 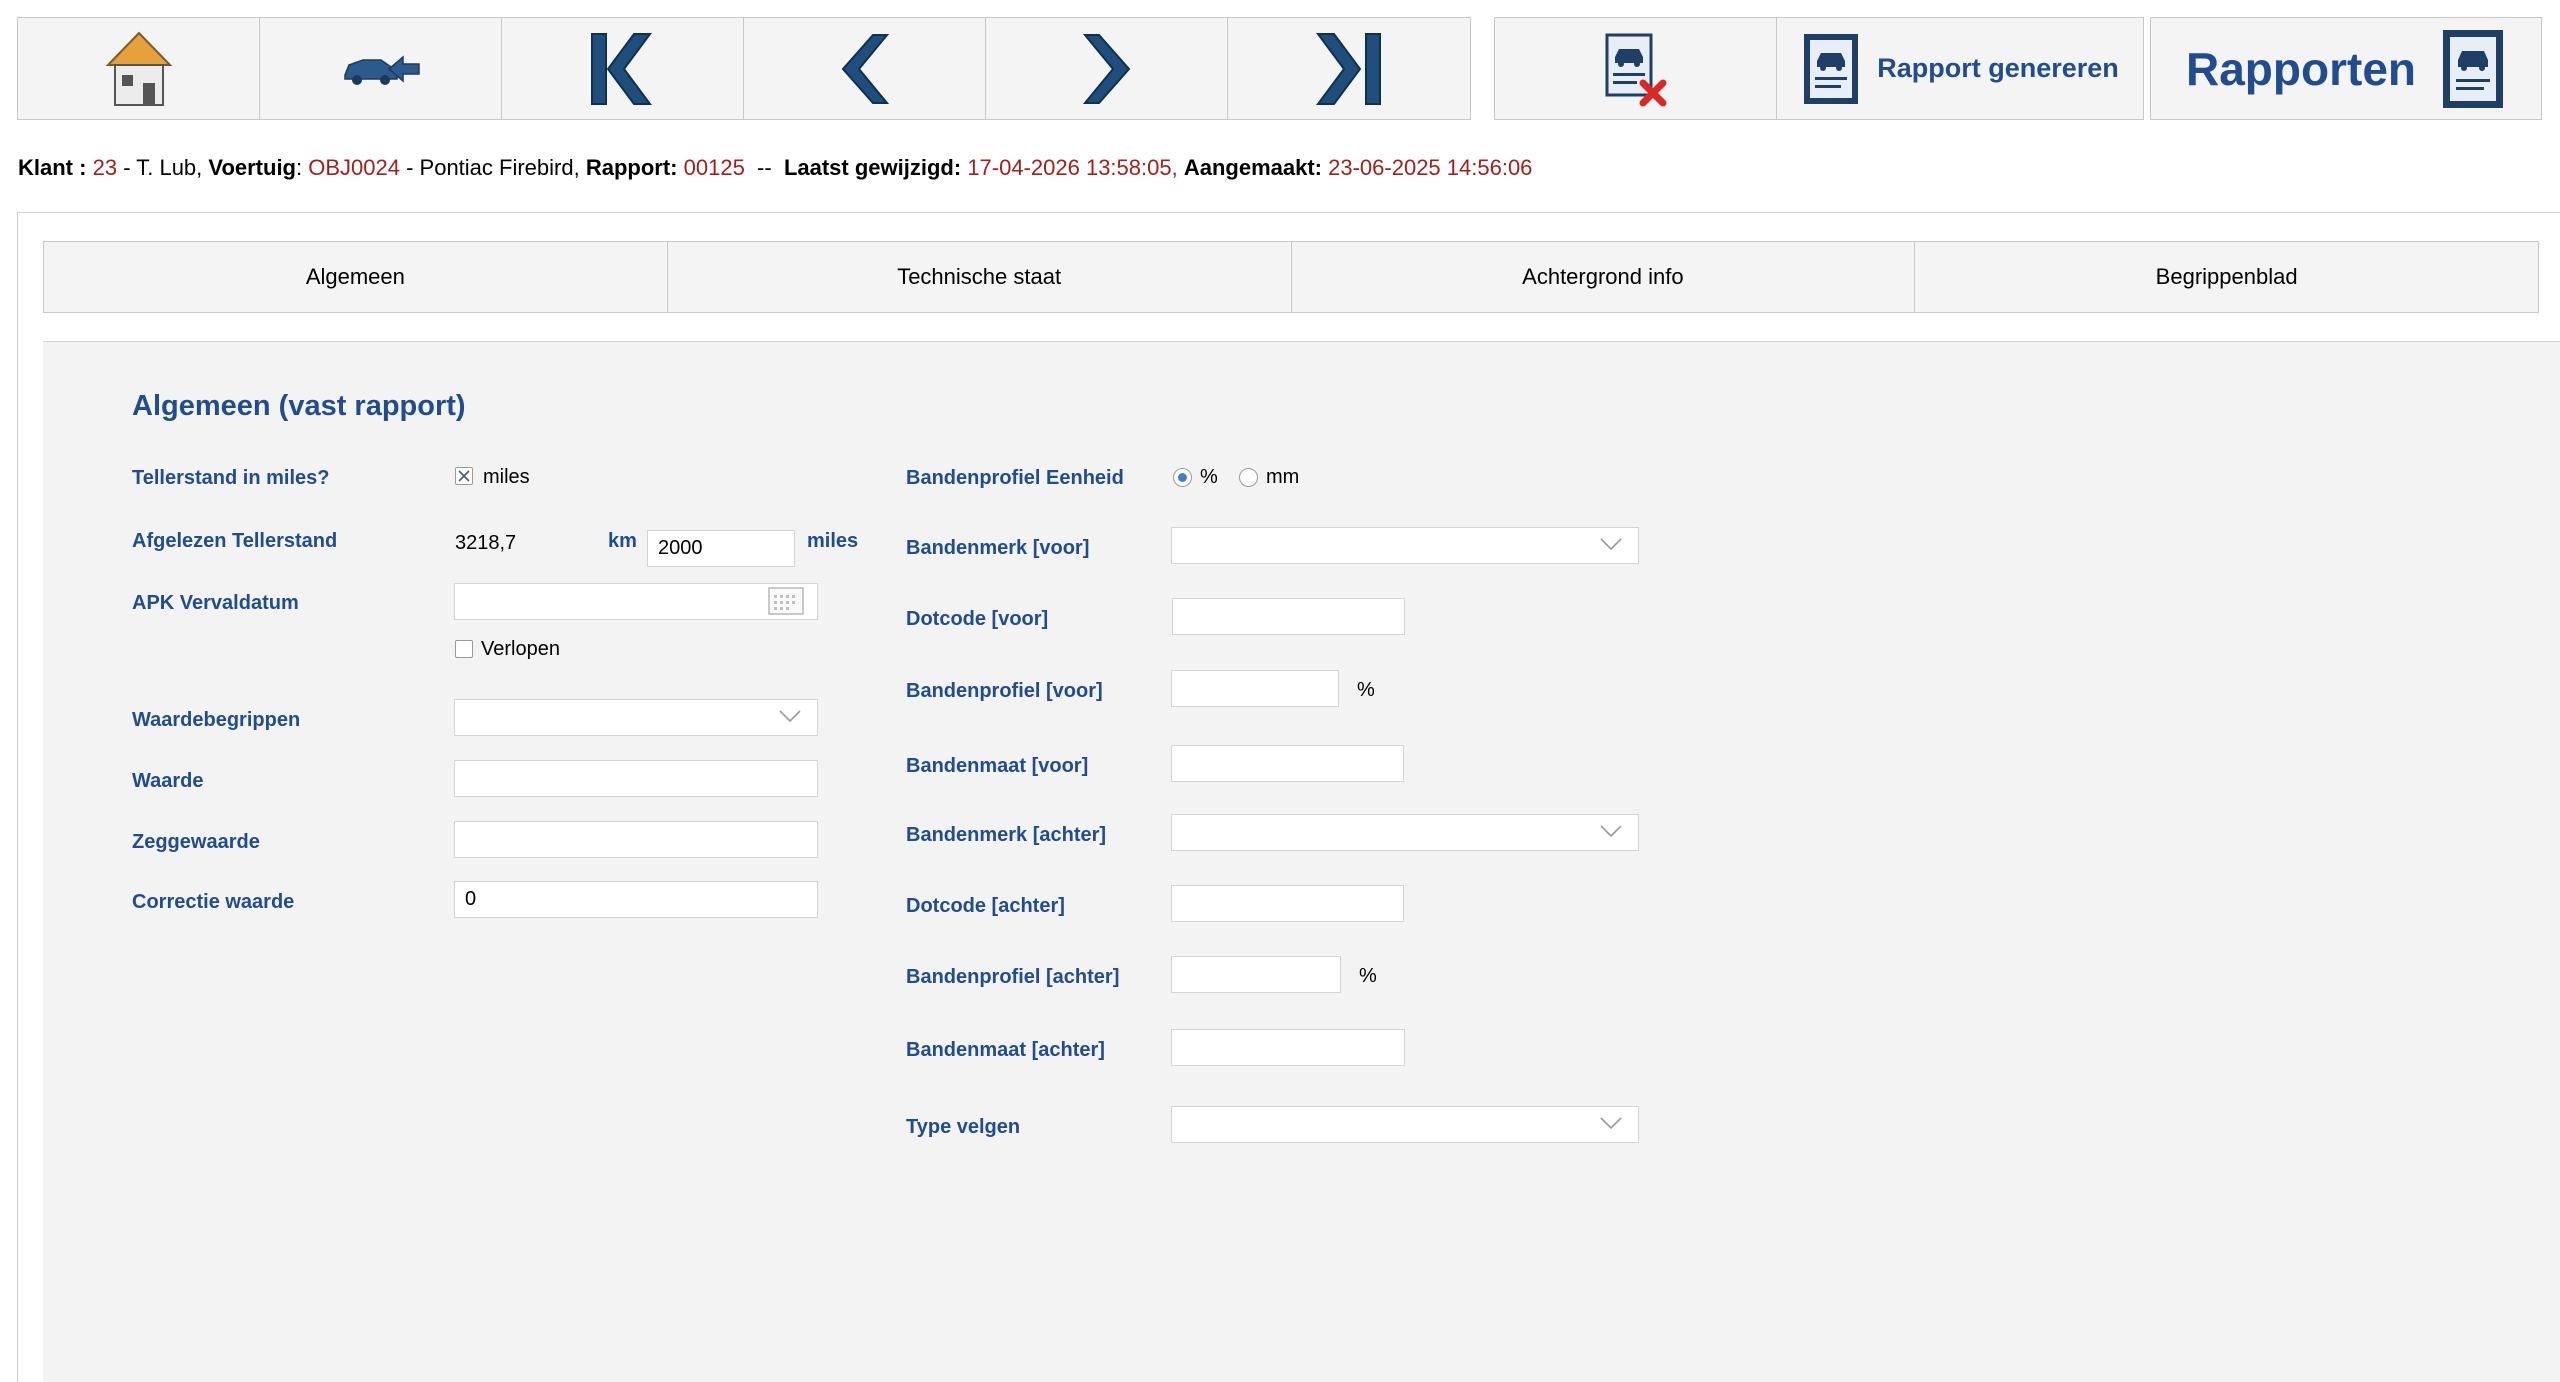 What do you see at coordinates (1005, 1050) in the screenshot?
I see `maat-achter-label: Bandenmaat [achter]` at bounding box center [1005, 1050].